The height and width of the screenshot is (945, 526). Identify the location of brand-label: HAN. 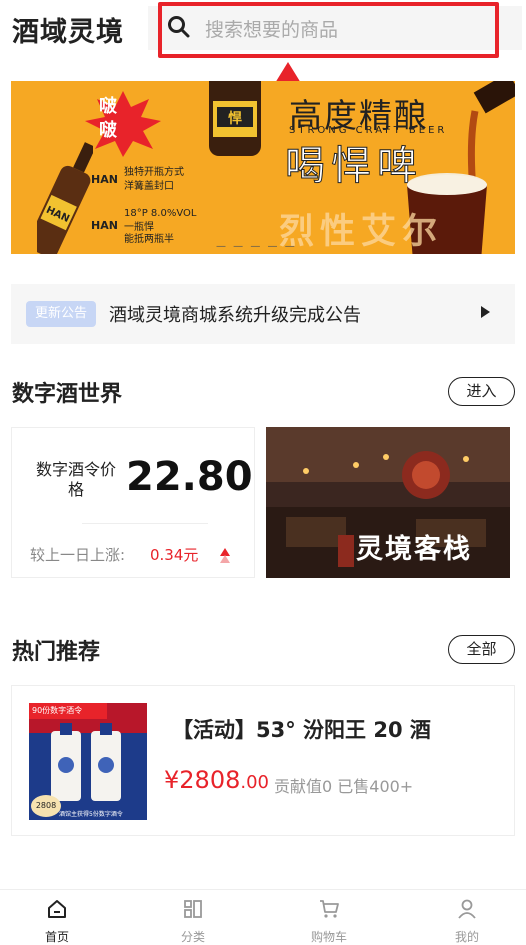
(104, 179).